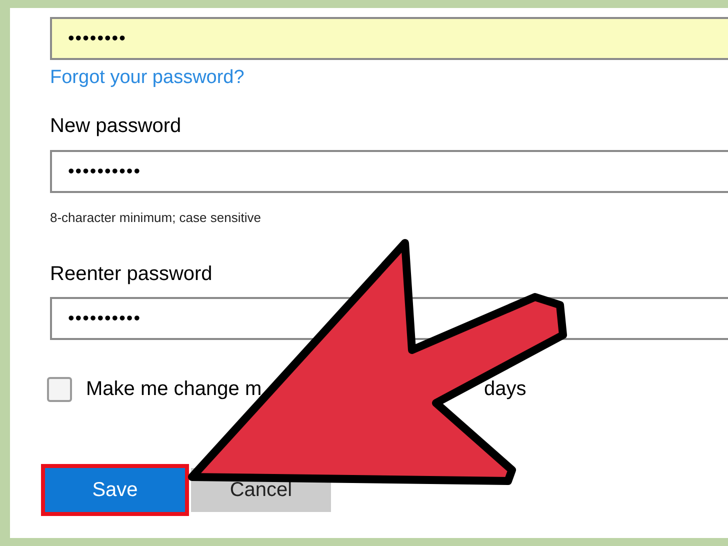 This screenshot has height=546, width=728. Describe the element at coordinates (155, 217) in the screenshot. I see `hint-text: 8-character minimum; case sensitive` at that location.